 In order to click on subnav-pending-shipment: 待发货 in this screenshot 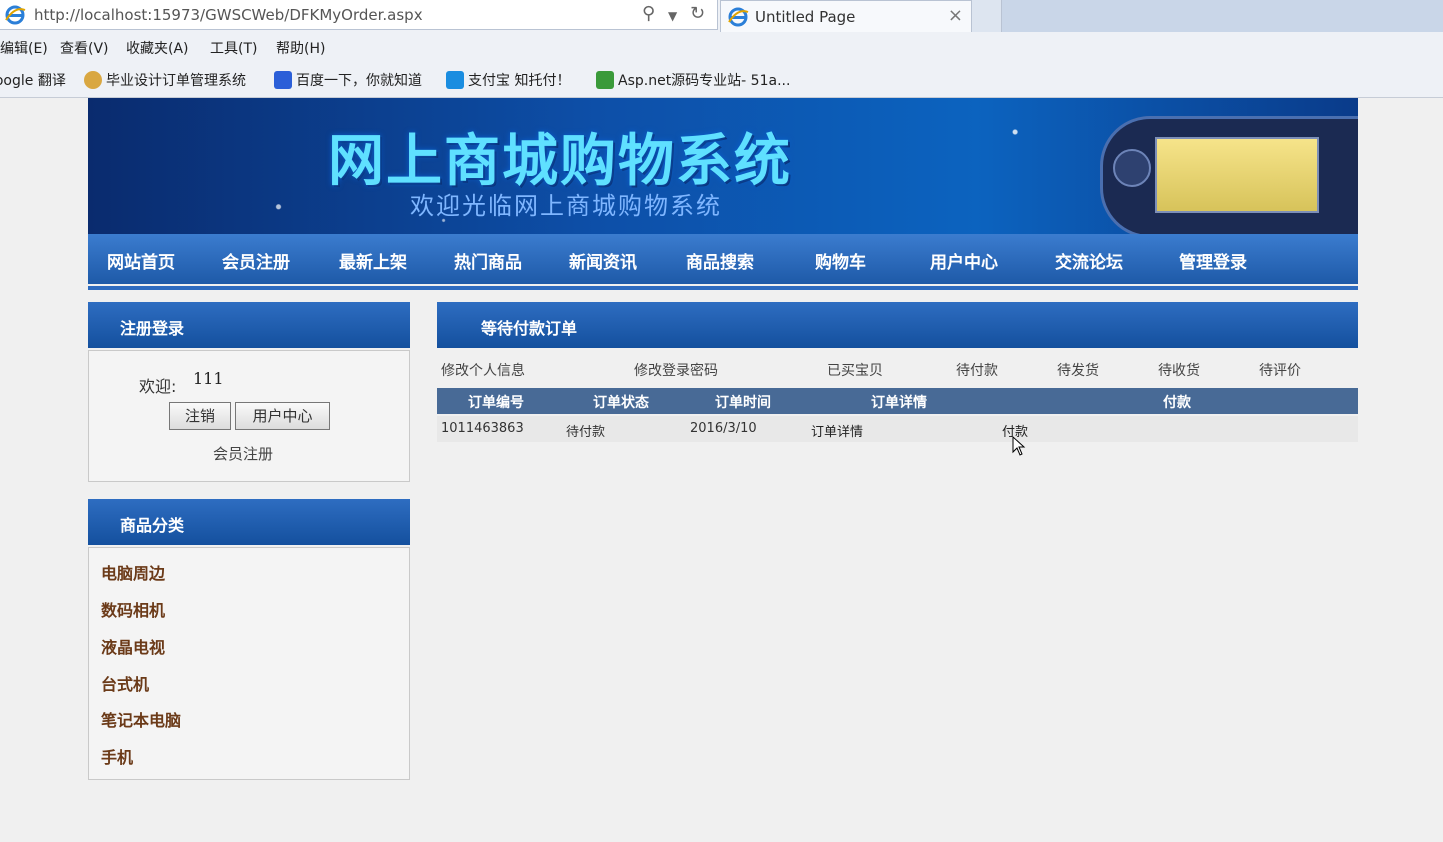, I will do `click(1078, 370)`.